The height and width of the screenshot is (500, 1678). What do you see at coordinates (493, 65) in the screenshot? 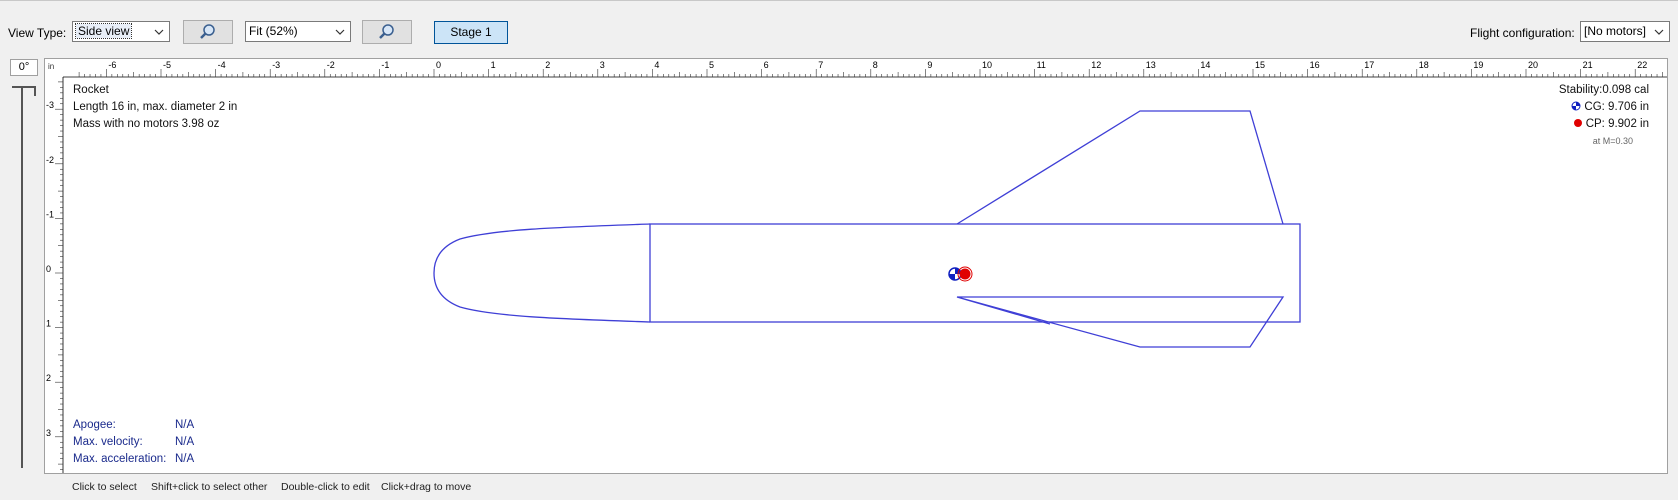
I see `top-ruler-label: 1` at bounding box center [493, 65].